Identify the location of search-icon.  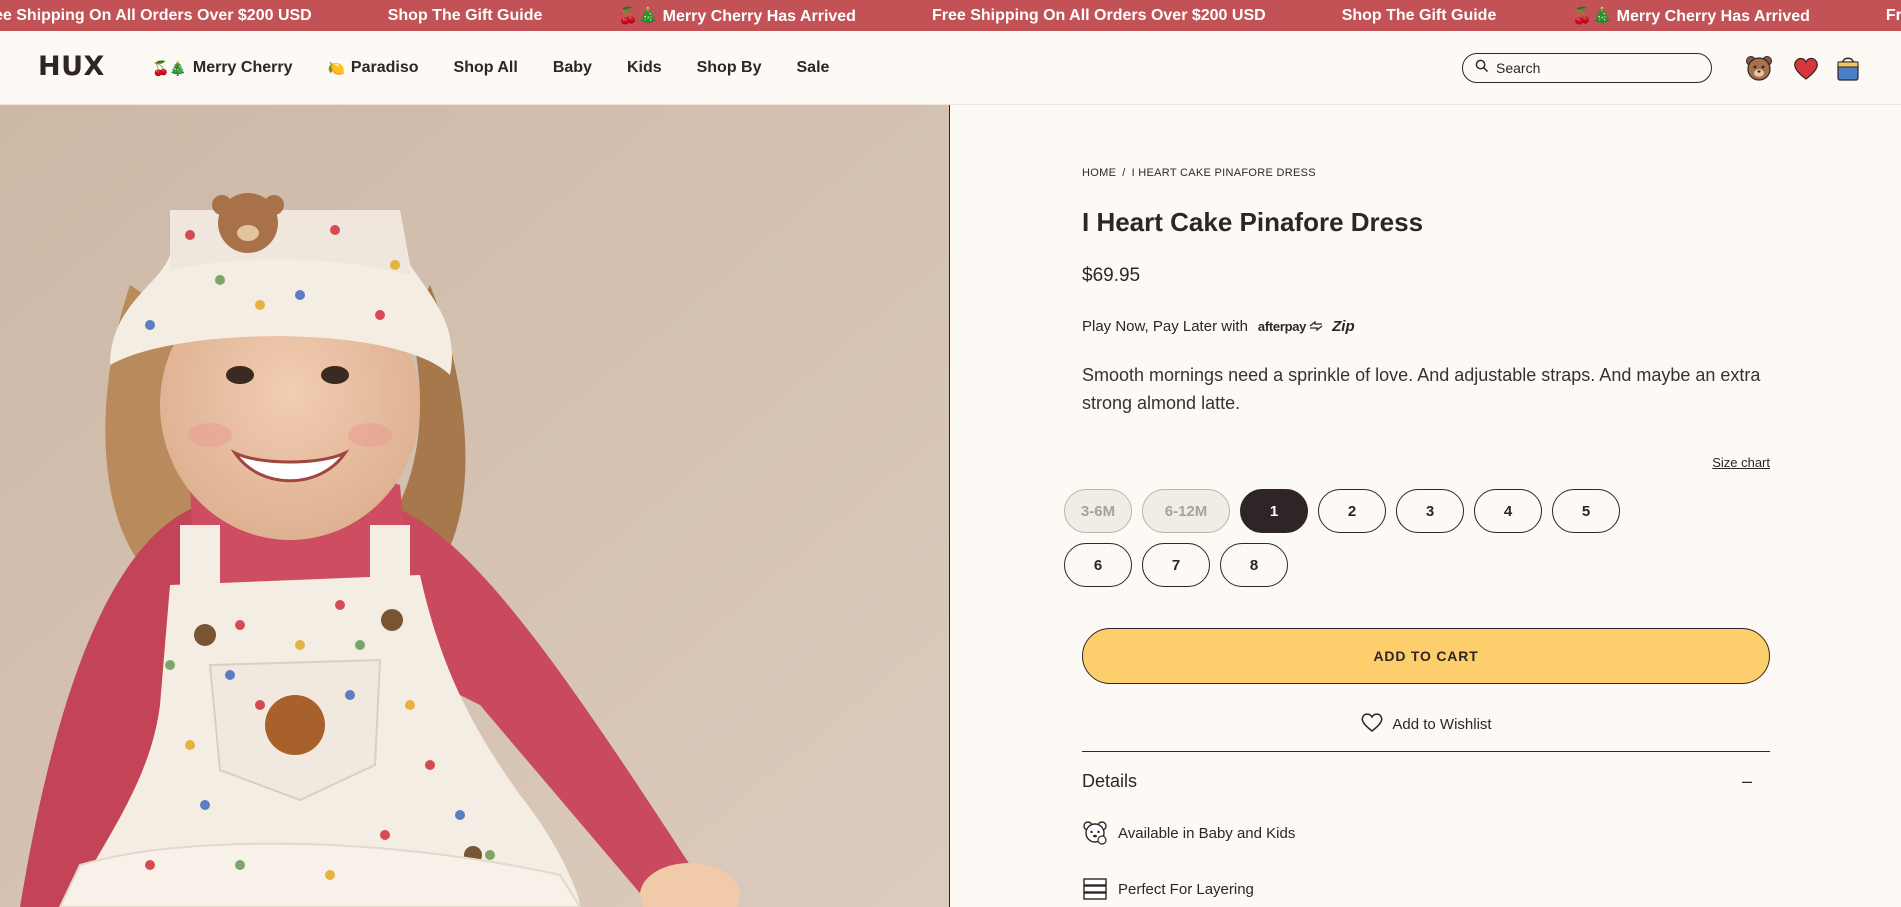
(1481, 68).